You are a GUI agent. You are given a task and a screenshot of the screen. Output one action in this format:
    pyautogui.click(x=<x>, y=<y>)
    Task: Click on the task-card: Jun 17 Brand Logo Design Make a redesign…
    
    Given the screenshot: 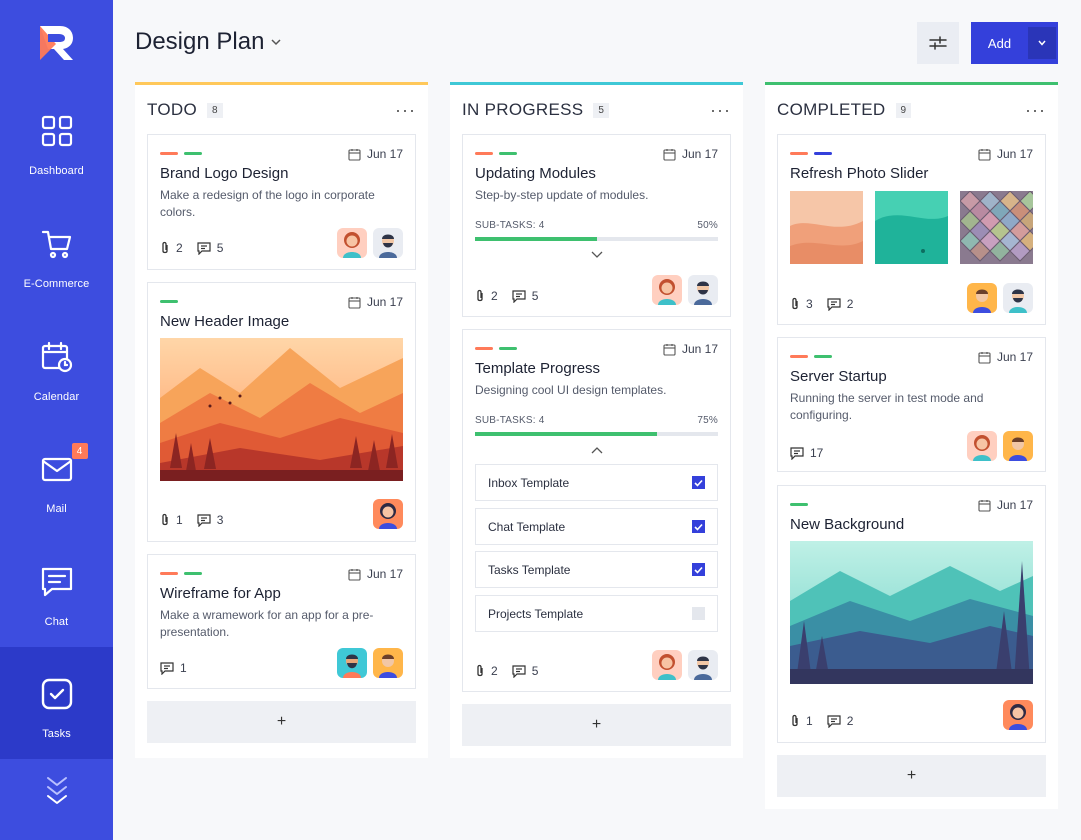 What is the action you would take?
    pyautogui.click(x=281, y=202)
    